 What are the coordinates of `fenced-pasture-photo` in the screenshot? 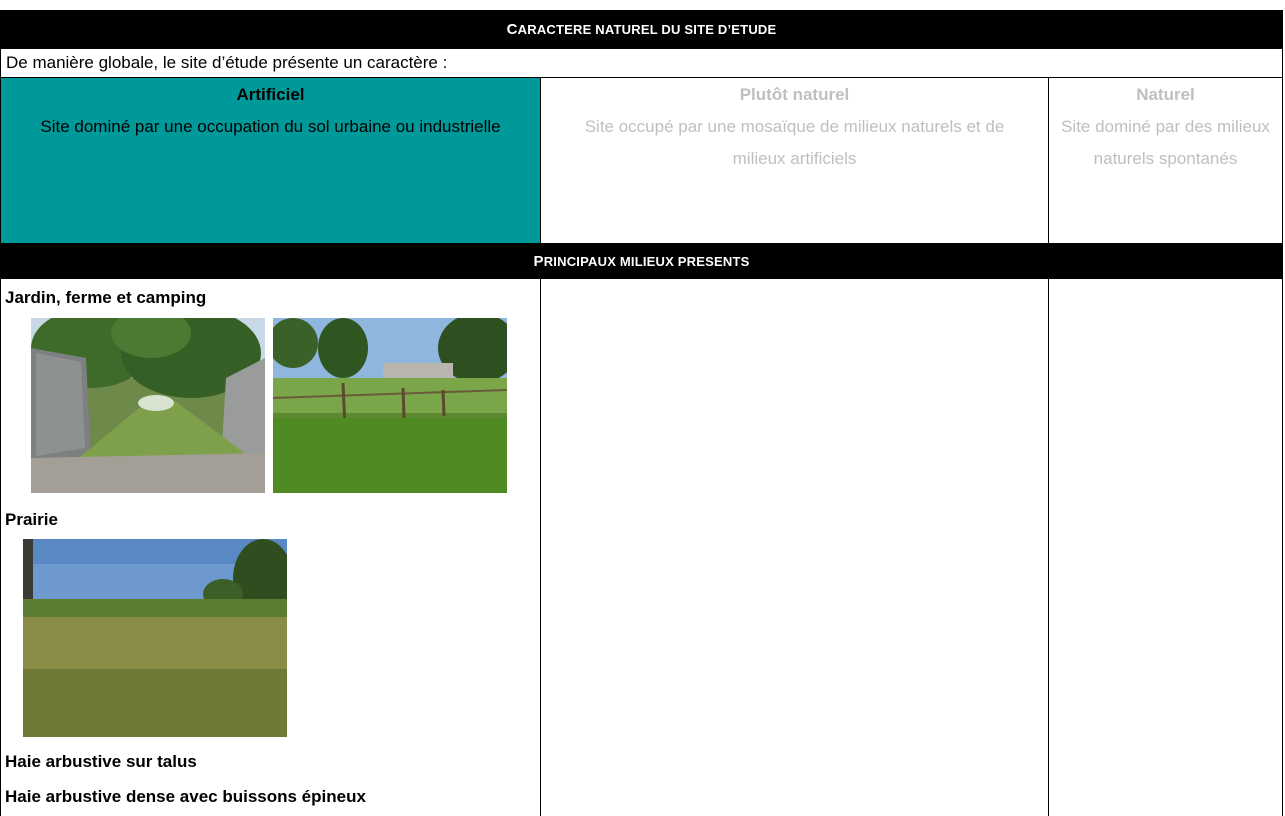 It's located at (390, 405).